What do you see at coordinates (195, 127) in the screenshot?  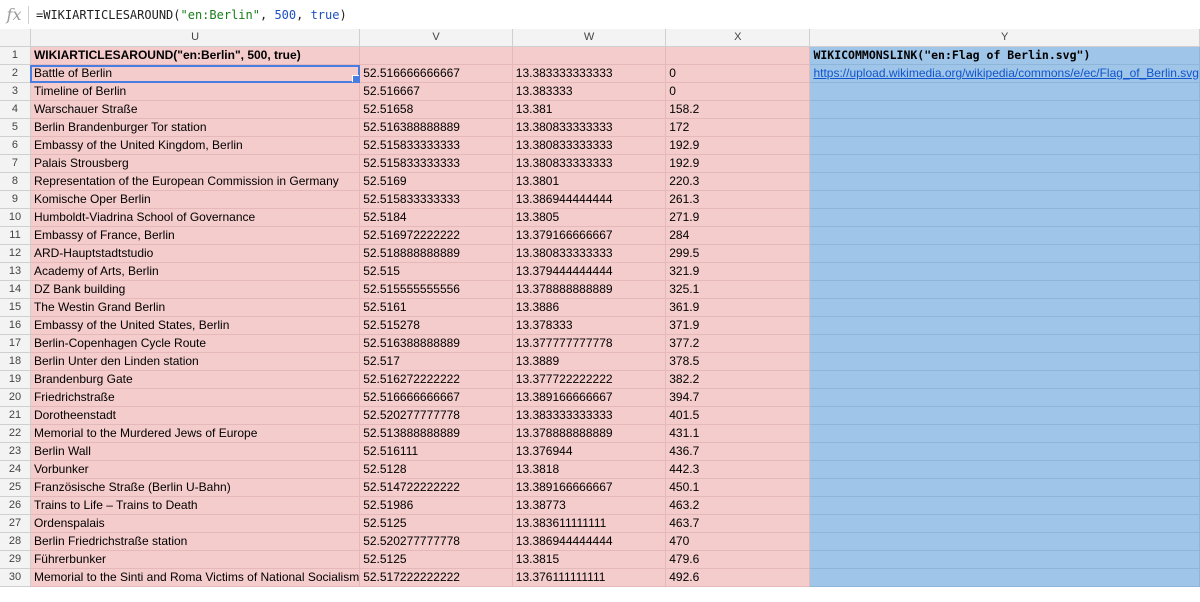 I see `article-name-cell: Berlin Brandenburger Tor station` at bounding box center [195, 127].